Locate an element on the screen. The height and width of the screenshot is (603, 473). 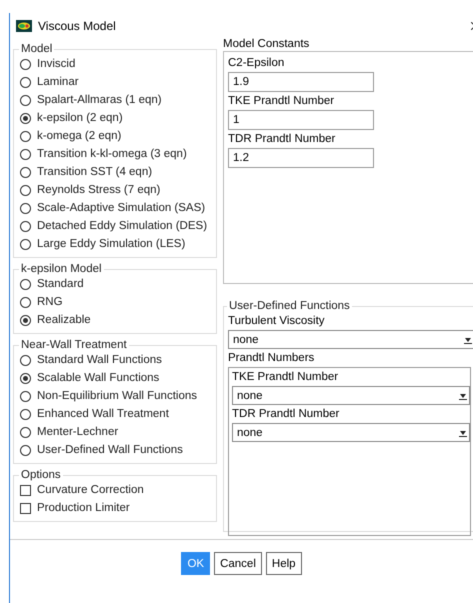
option-label: Transition k-kl-omega (3 eqn) is located at coordinates (112, 154).